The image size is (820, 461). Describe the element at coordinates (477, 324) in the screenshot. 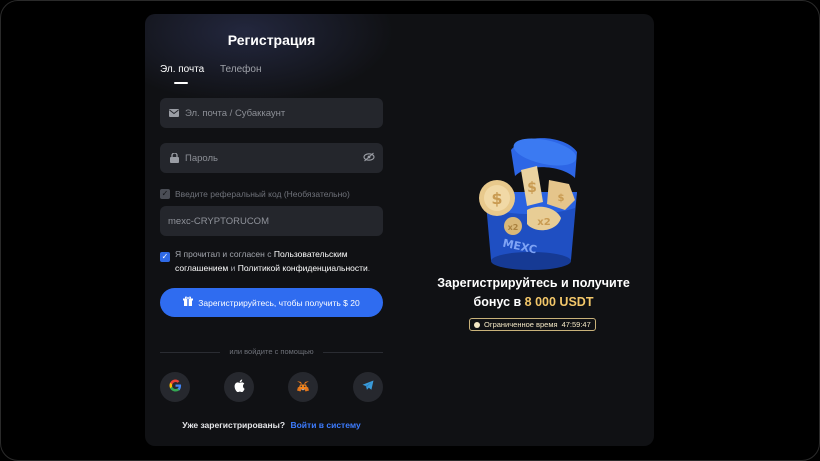

I see `clock-icon` at that location.